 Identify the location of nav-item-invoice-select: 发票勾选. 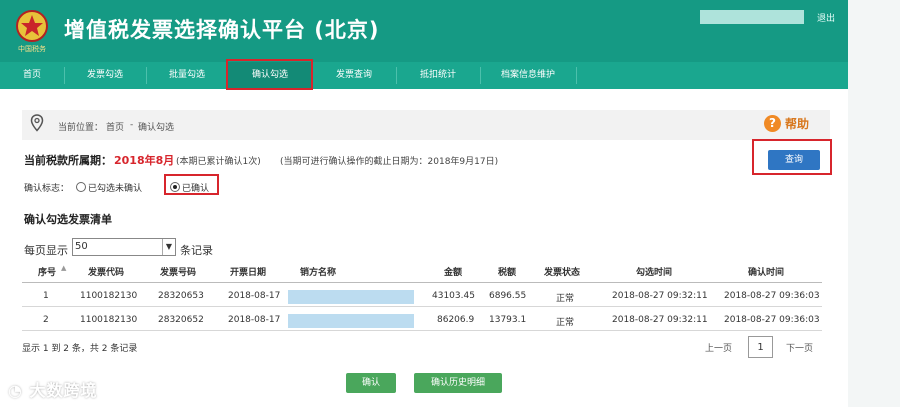
(105, 75).